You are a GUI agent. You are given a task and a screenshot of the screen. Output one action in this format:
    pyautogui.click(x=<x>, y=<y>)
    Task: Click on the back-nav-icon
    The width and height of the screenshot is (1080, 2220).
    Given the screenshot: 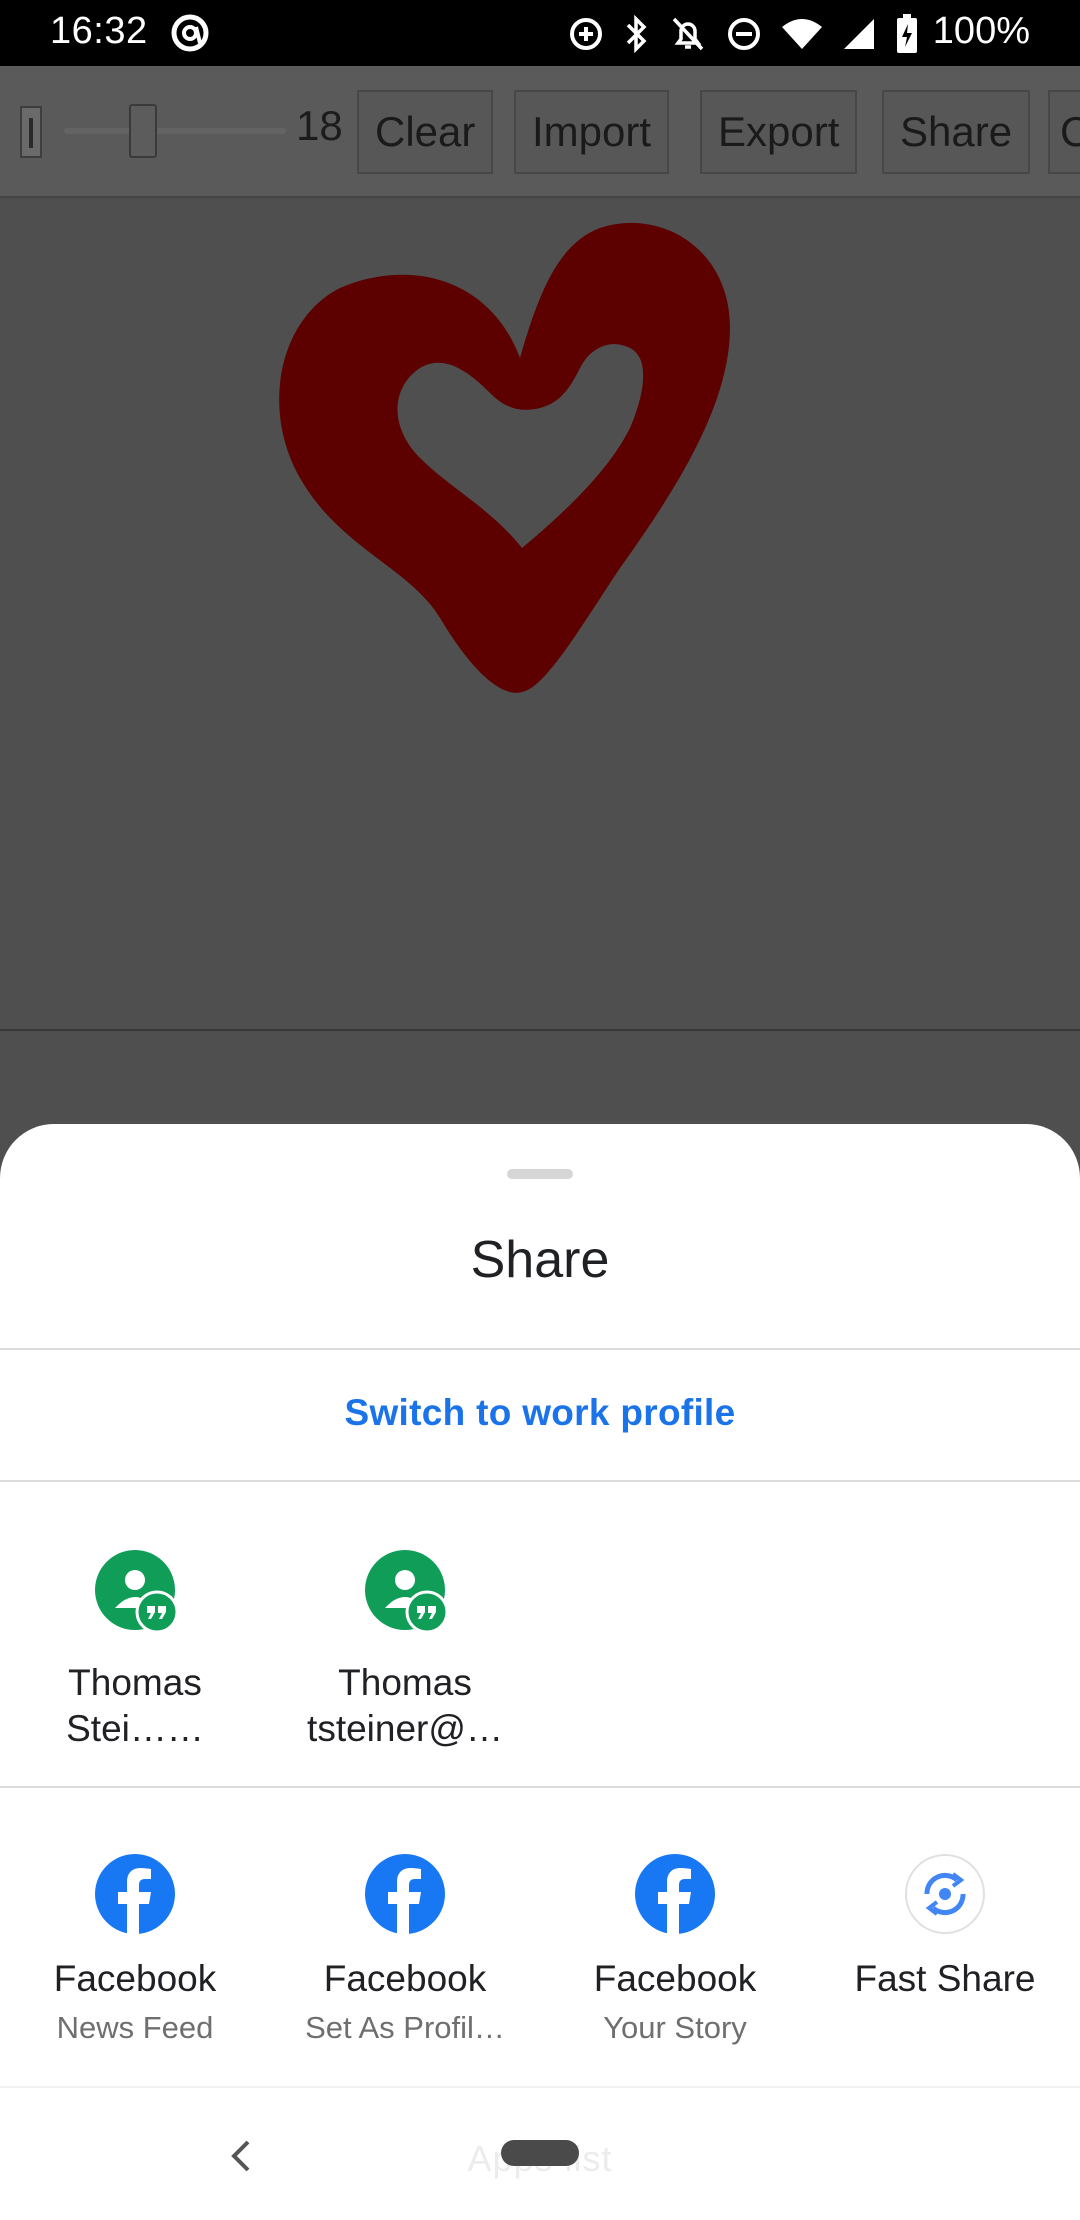 What is the action you would take?
    pyautogui.click(x=241, y=2158)
    